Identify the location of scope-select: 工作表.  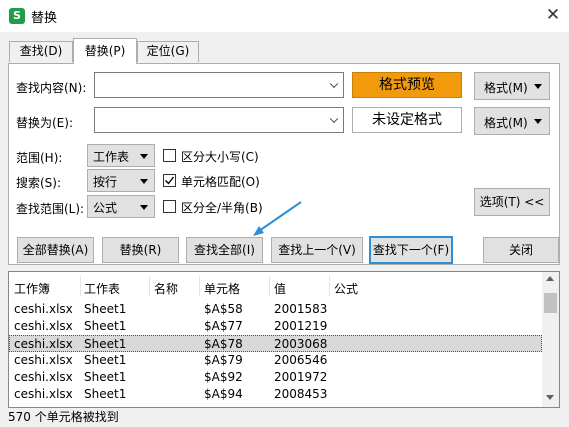
(121, 155).